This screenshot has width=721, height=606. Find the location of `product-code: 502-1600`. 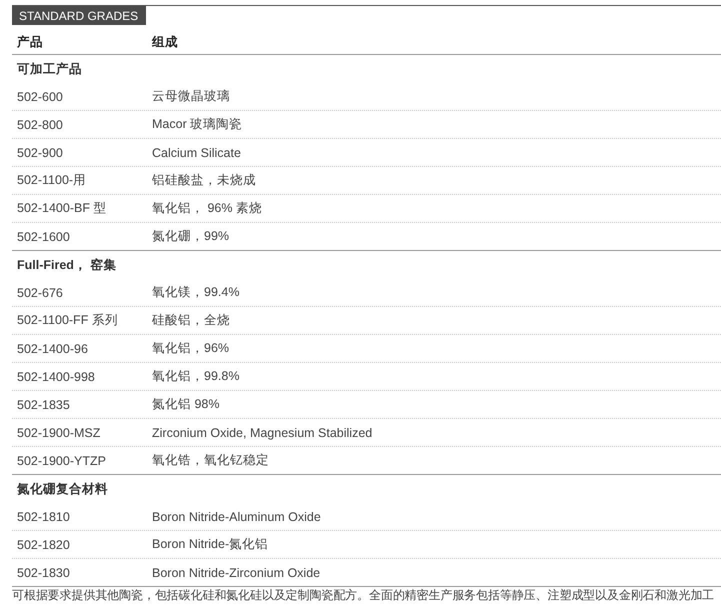

product-code: 502-1600 is located at coordinates (43, 237).